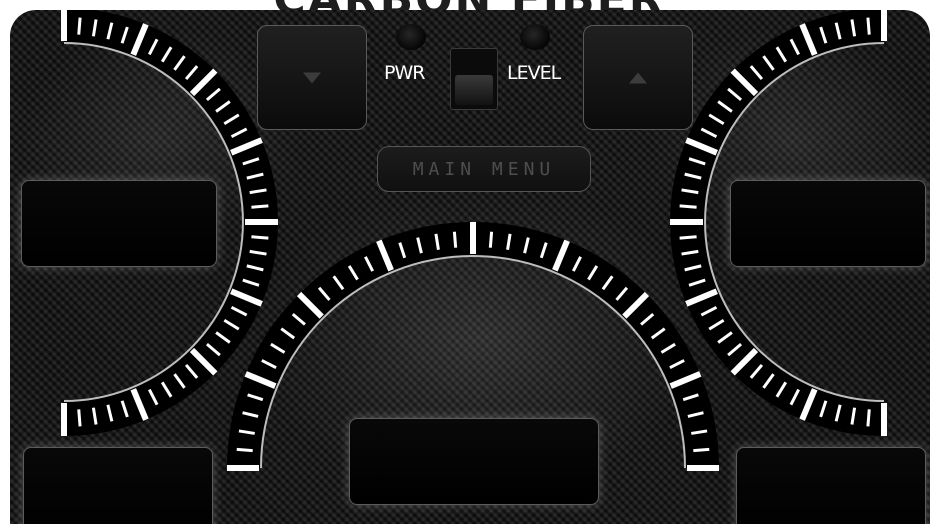  I want to click on level-indicator-light, so click(535, 37).